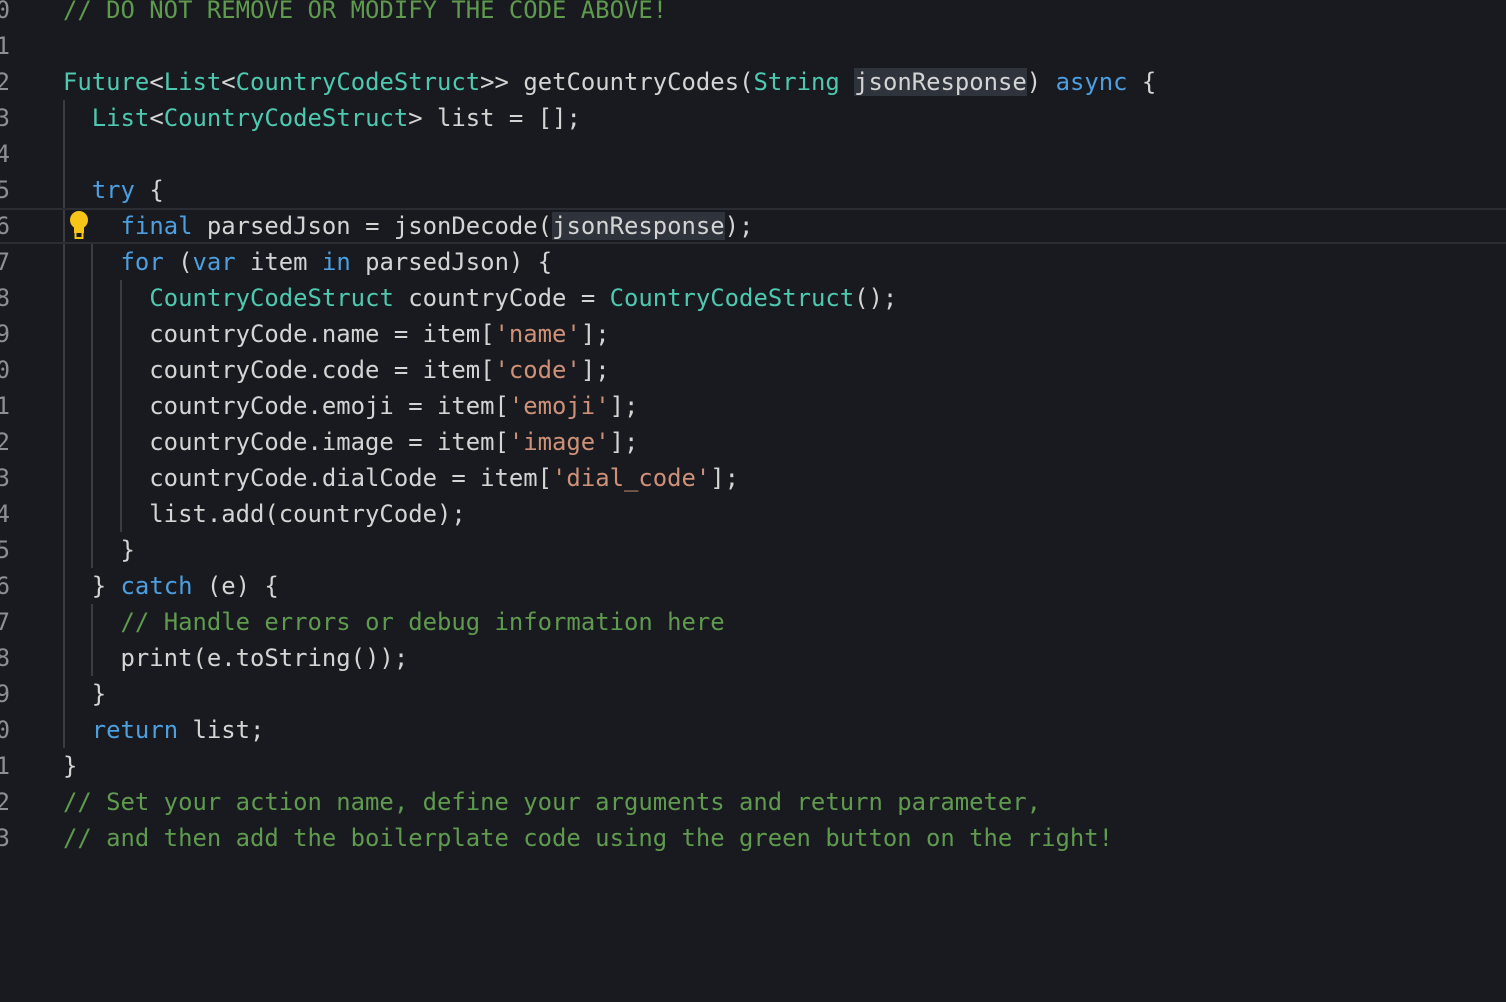 The height and width of the screenshot is (1002, 1506). What do you see at coordinates (135, 730) in the screenshot?
I see `token-keyword: return` at bounding box center [135, 730].